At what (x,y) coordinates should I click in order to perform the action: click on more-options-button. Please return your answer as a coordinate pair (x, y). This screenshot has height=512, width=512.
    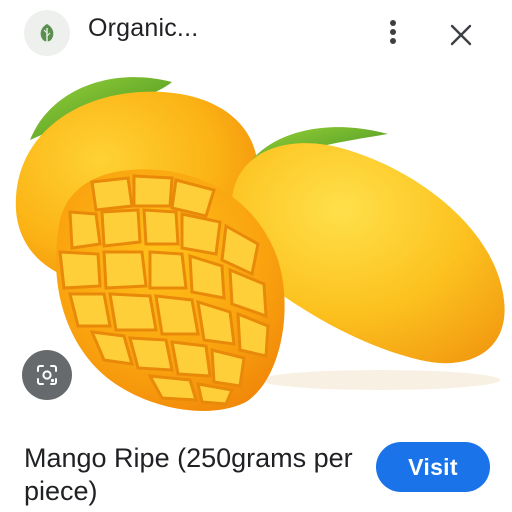
    Looking at the image, I should click on (393, 32).